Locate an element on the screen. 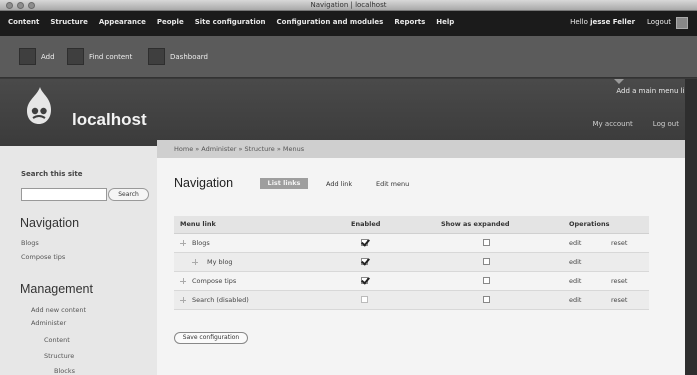 The image size is (697, 375). find-content-icon is located at coordinates (75, 56).